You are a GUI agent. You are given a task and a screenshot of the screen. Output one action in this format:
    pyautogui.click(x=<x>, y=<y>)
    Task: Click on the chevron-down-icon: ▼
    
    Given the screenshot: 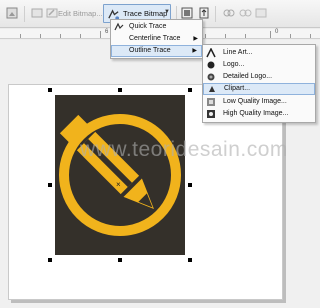 What is the action you would take?
    pyautogui.click(x=167, y=12)
    